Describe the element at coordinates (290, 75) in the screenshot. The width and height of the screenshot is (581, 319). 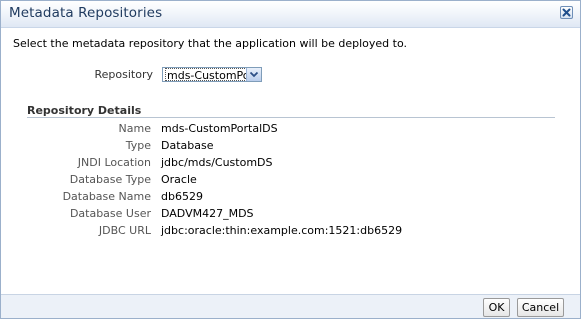
I see `repository-row: Repository mds-CustomPor` at that location.